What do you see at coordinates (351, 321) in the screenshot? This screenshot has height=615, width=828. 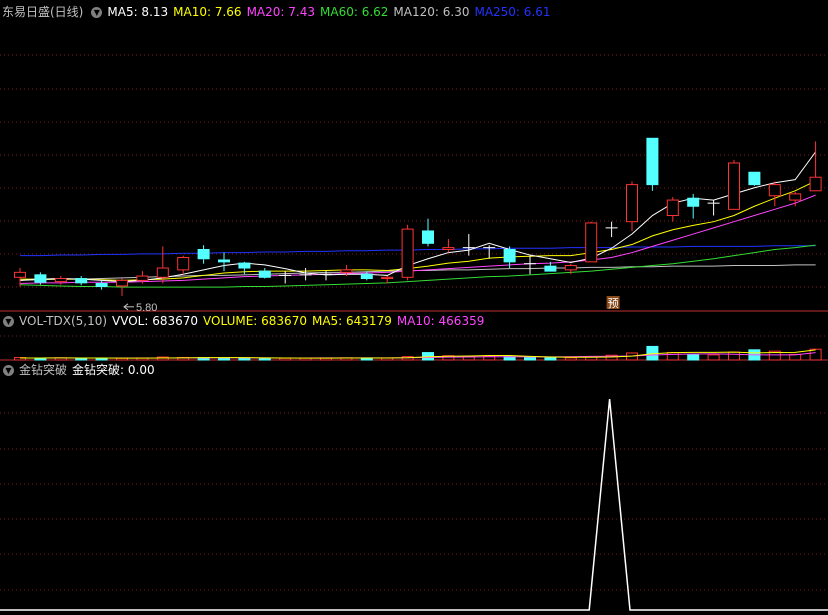 I see `vol-legend-item-2: MA5: 643179` at bounding box center [351, 321].